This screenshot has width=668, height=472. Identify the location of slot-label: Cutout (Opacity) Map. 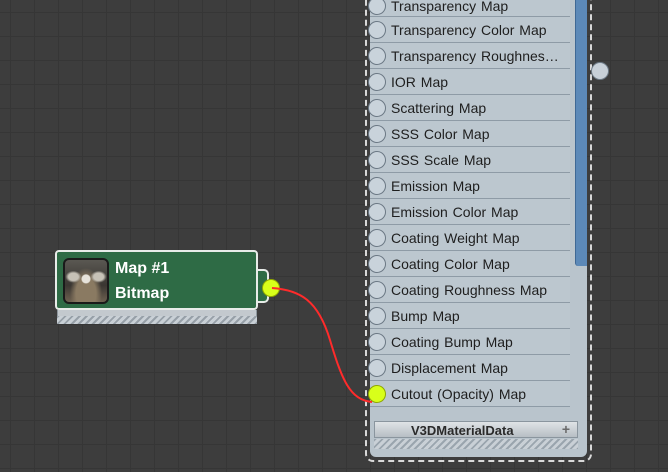
(459, 394).